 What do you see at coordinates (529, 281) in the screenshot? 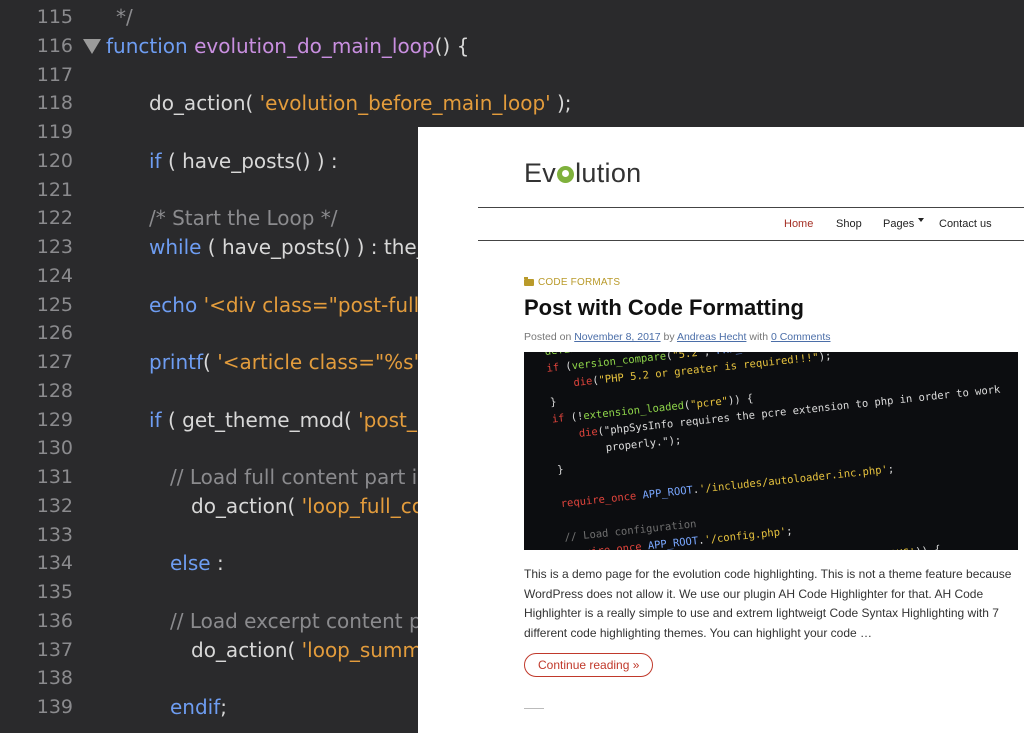
I see `folder-icon` at bounding box center [529, 281].